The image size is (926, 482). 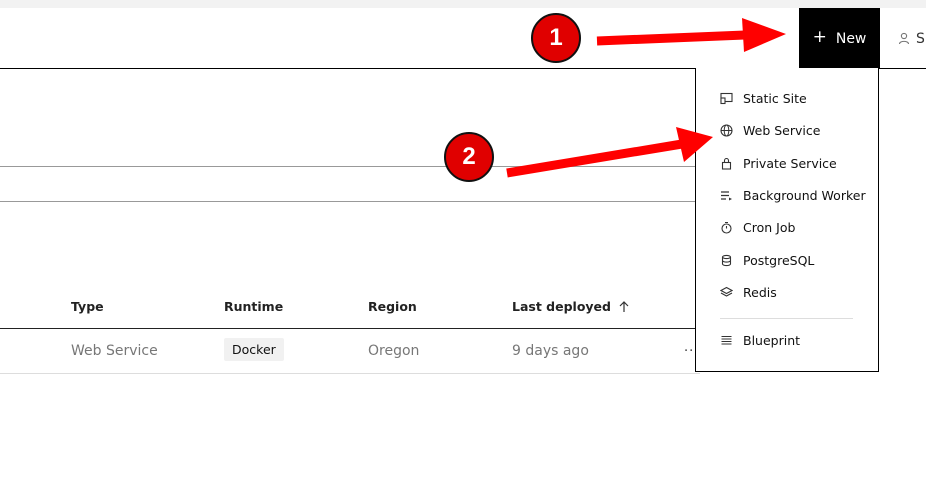 I want to click on lock-icon, so click(x=726, y=163).